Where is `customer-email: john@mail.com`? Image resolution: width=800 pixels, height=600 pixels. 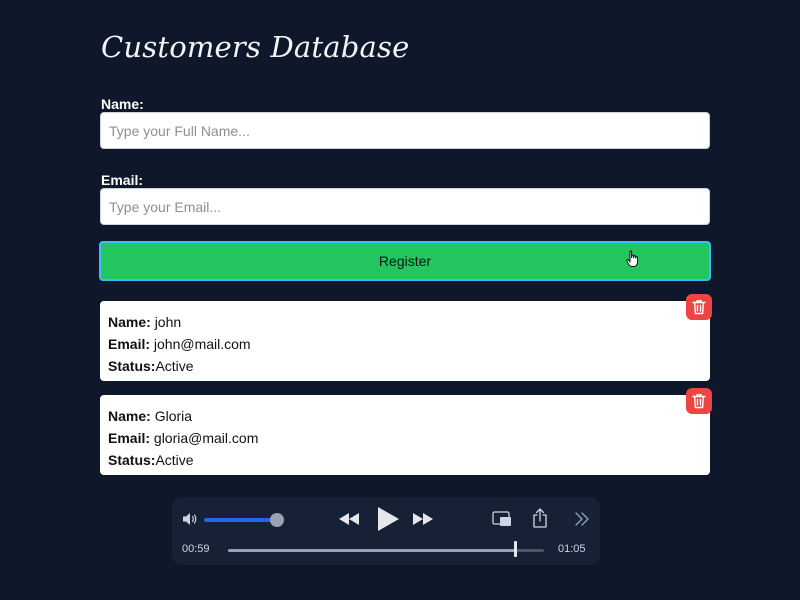 customer-email: john@mail.com is located at coordinates (202, 344).